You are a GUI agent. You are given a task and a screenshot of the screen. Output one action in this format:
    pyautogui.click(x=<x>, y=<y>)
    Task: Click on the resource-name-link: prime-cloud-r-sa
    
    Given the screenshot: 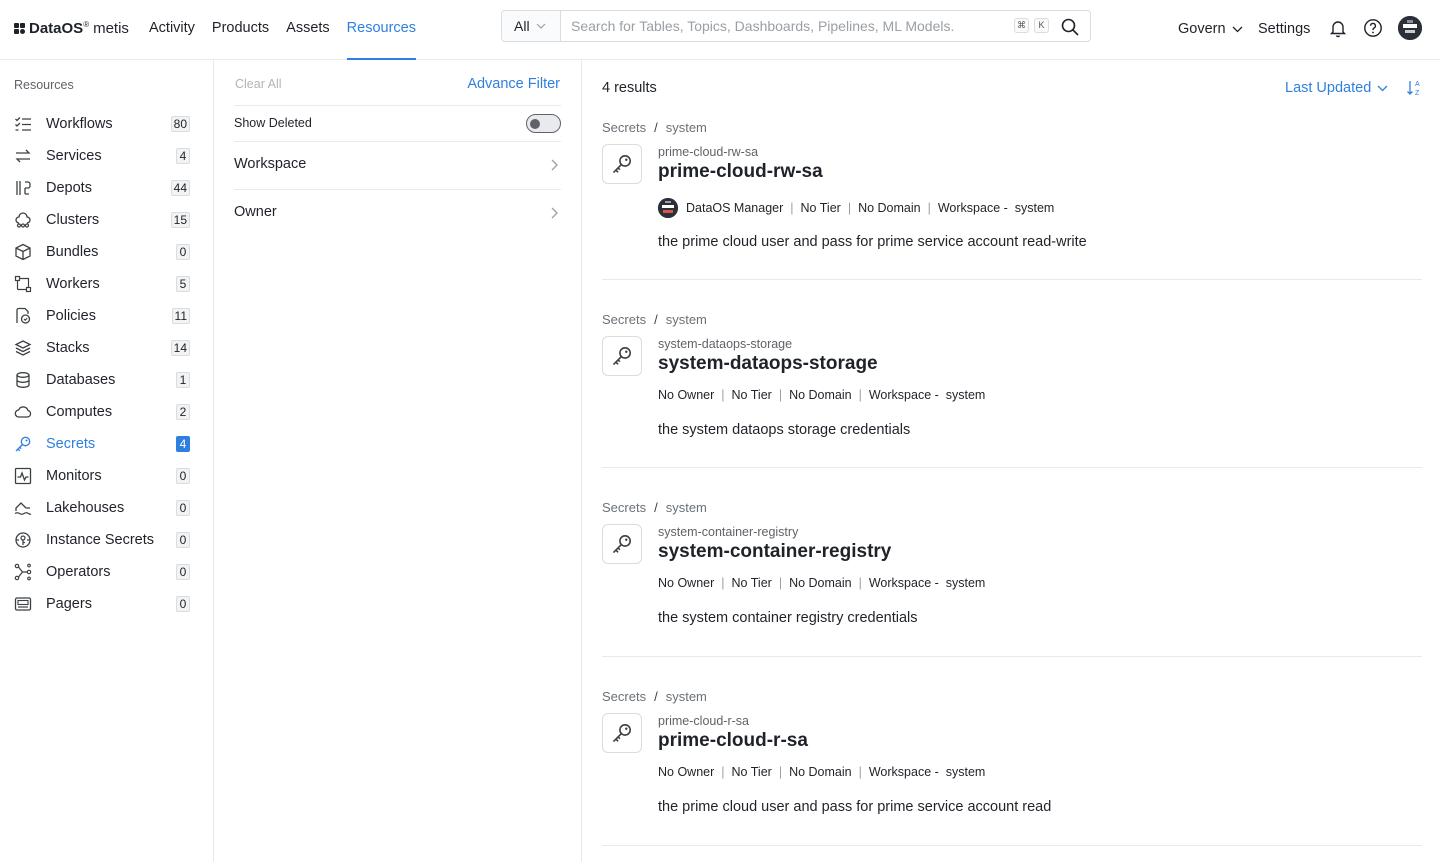 What is the action you would take?
    pyautogui.click(x=733, y=741)
    